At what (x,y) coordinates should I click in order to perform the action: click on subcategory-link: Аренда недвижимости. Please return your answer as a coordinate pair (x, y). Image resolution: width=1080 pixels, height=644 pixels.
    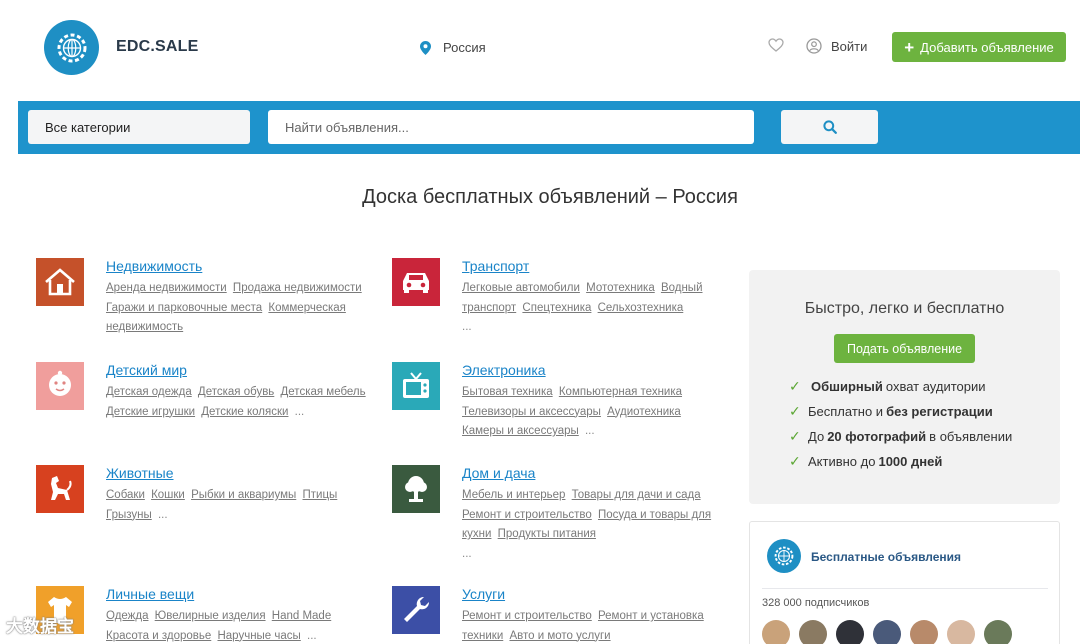
    Looking at the image, I should click on (166, 288).